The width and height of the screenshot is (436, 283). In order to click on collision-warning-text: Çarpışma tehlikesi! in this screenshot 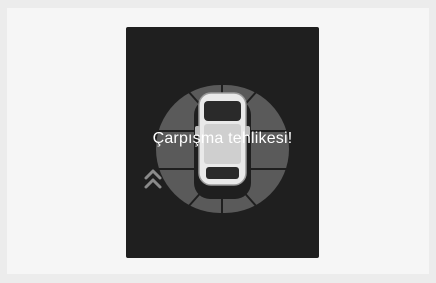, I will do `click(222, 138)`.